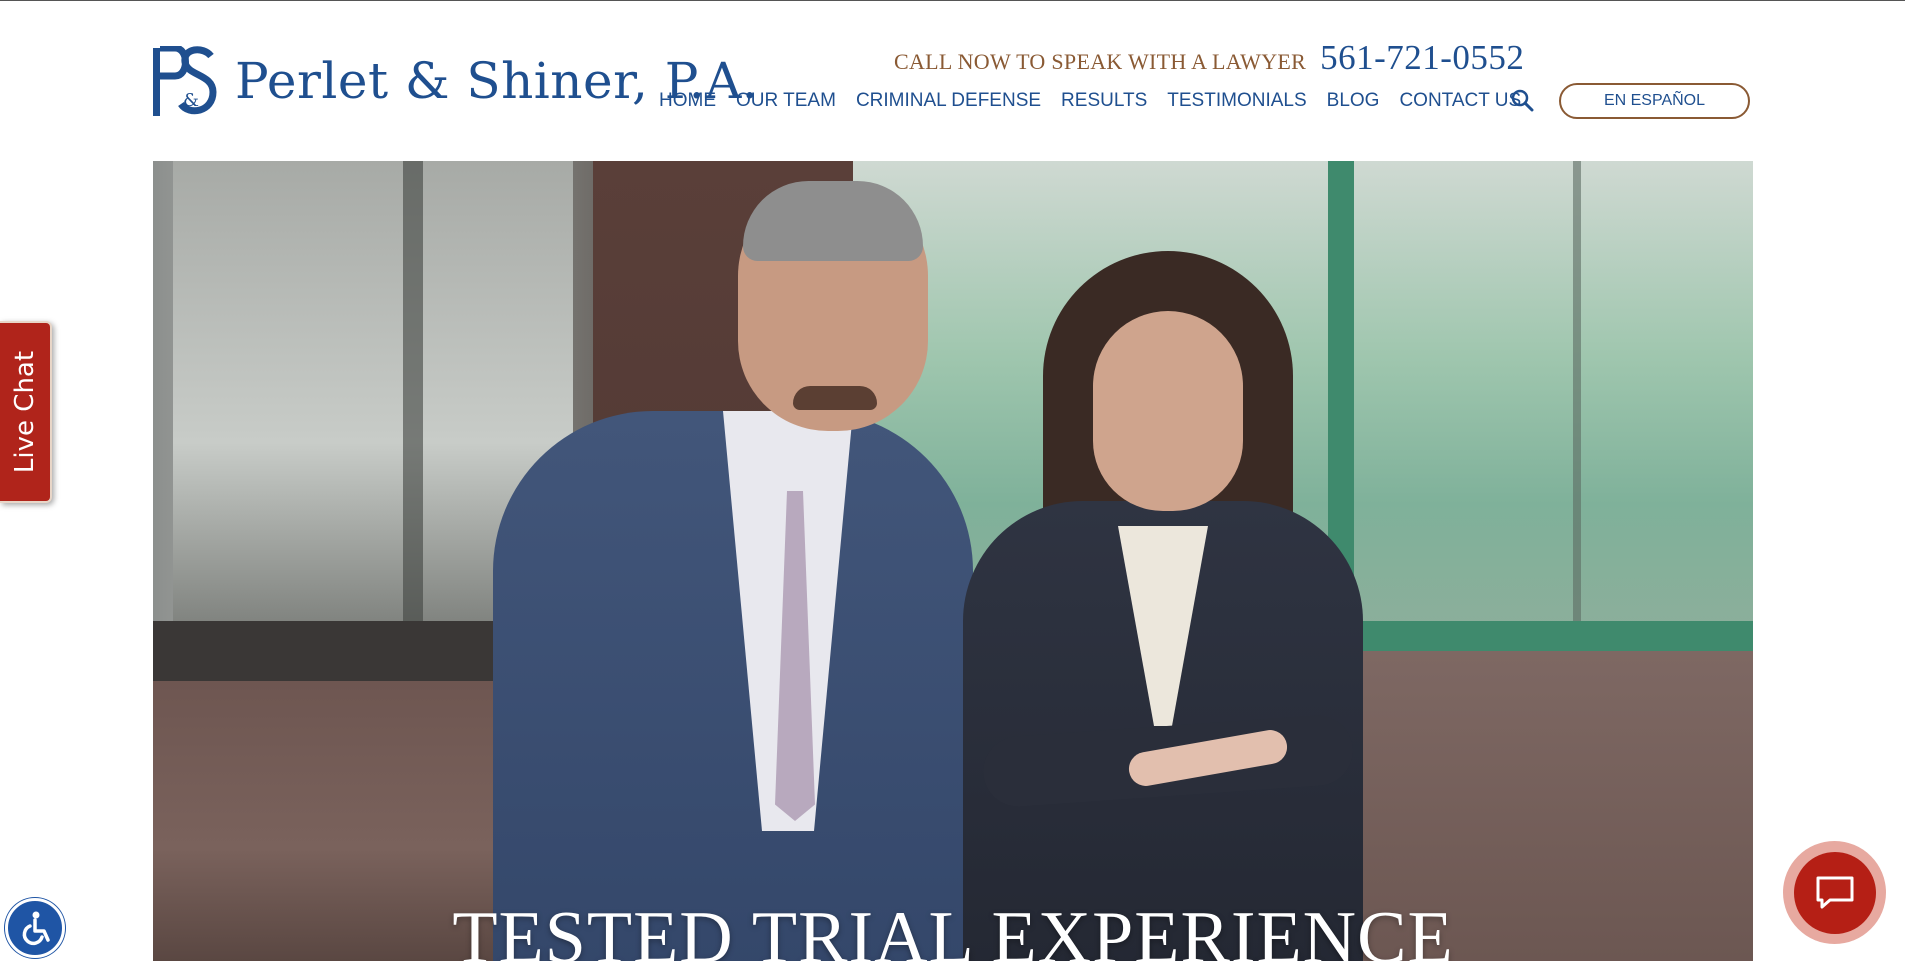 The width and height of the screenshot is (1905, 961). What do you see at coordinates (833, 221) in the screenshot?
I see `man-hair` at bounding box center [833, 221].